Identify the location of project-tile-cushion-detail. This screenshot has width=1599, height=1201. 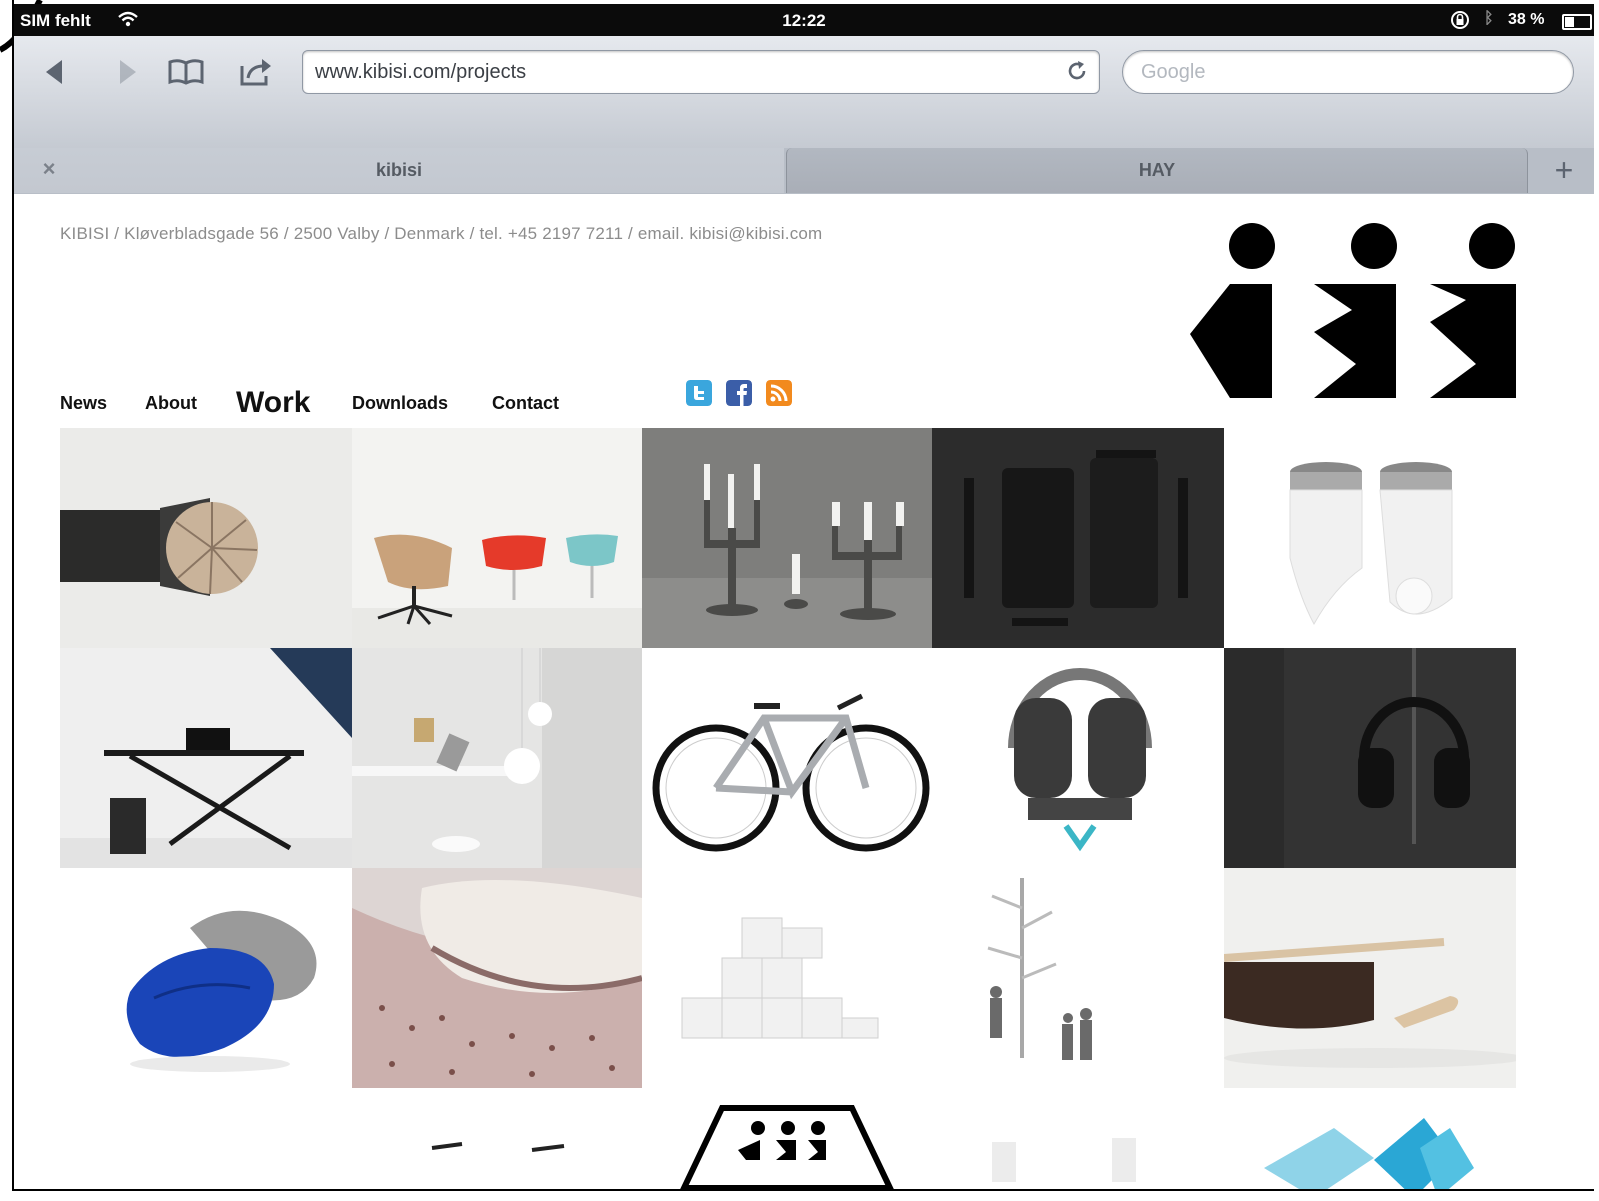
(497, 978).